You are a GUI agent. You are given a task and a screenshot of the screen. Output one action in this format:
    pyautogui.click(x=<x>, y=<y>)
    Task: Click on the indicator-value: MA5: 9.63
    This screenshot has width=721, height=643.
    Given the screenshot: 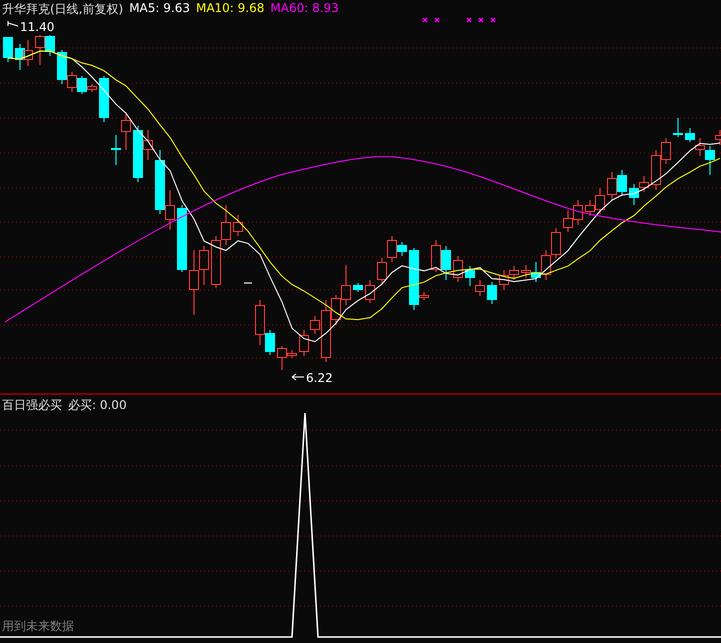 What is the action you would take?
    pyautogui.click(x=159, y=9)
    